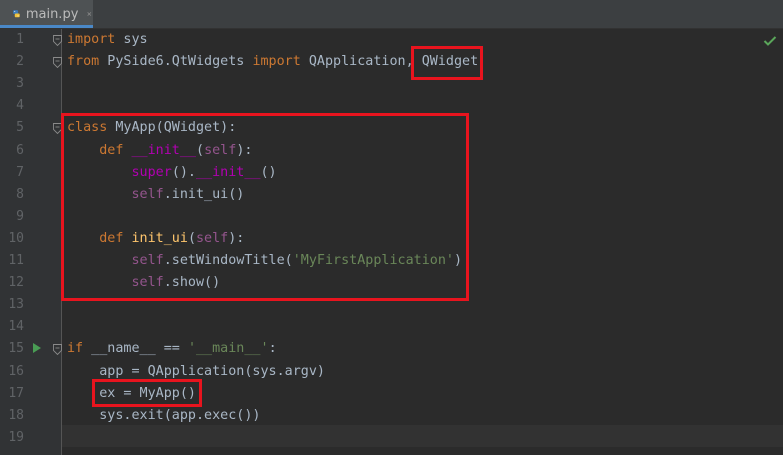  I want to click on code-line: def init_ui(self):, so click(422, 239).